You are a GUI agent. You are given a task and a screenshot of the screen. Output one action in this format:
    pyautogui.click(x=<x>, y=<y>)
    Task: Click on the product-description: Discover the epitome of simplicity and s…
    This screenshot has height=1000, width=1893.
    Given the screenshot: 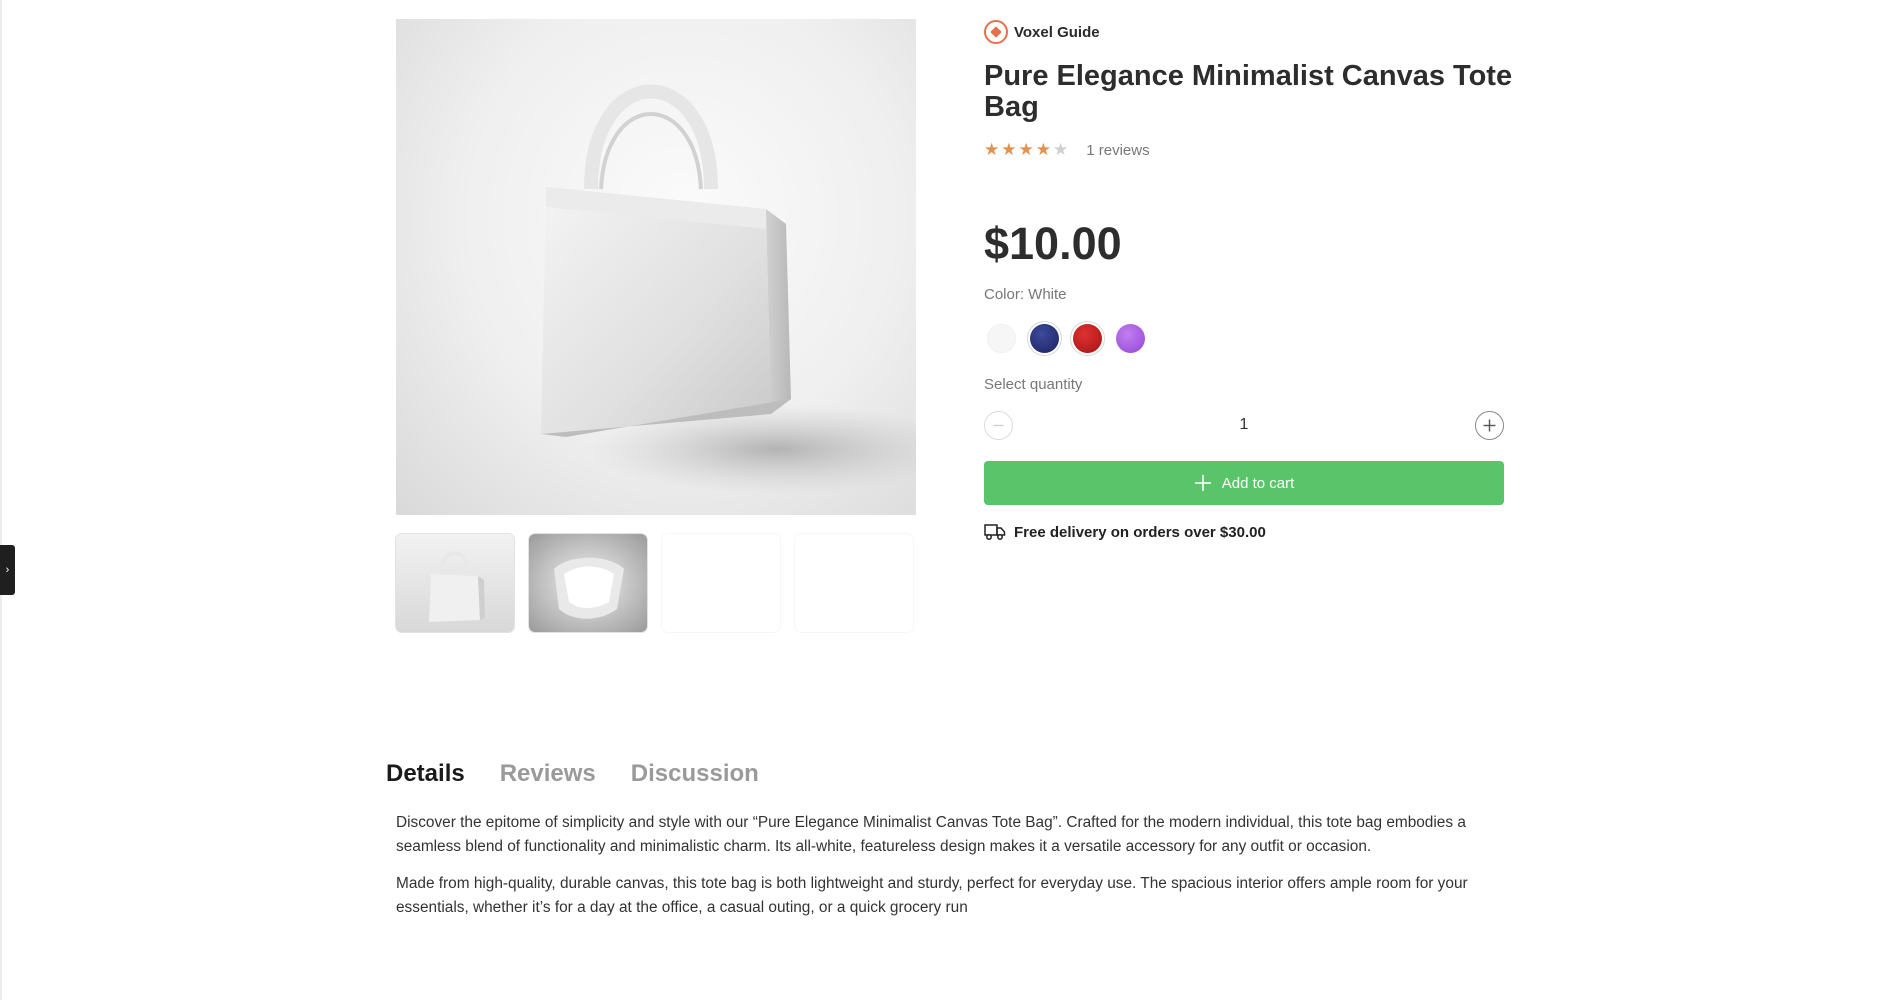 What is the action you would take?
    pyautogui.click(x=951, y=872)
    